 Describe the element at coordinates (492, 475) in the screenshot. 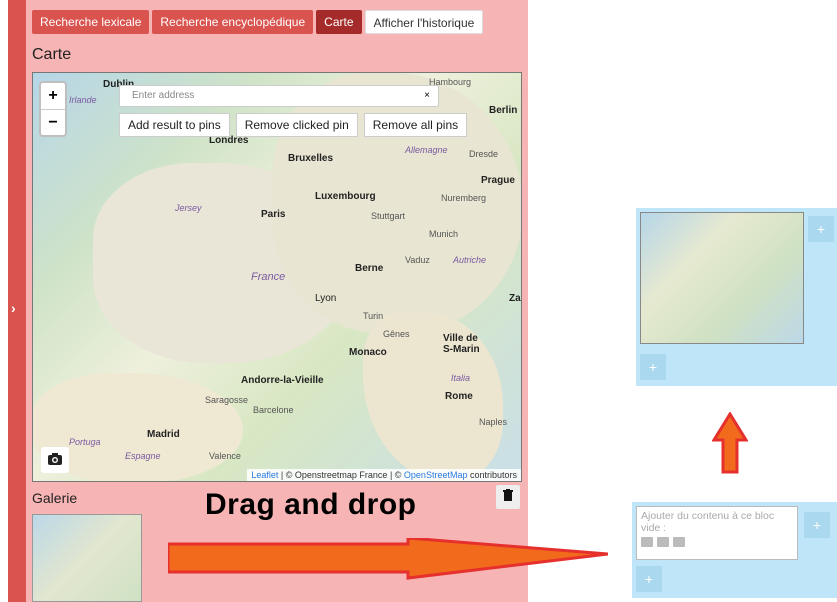

I see `attribution-text: contributors` at that location.